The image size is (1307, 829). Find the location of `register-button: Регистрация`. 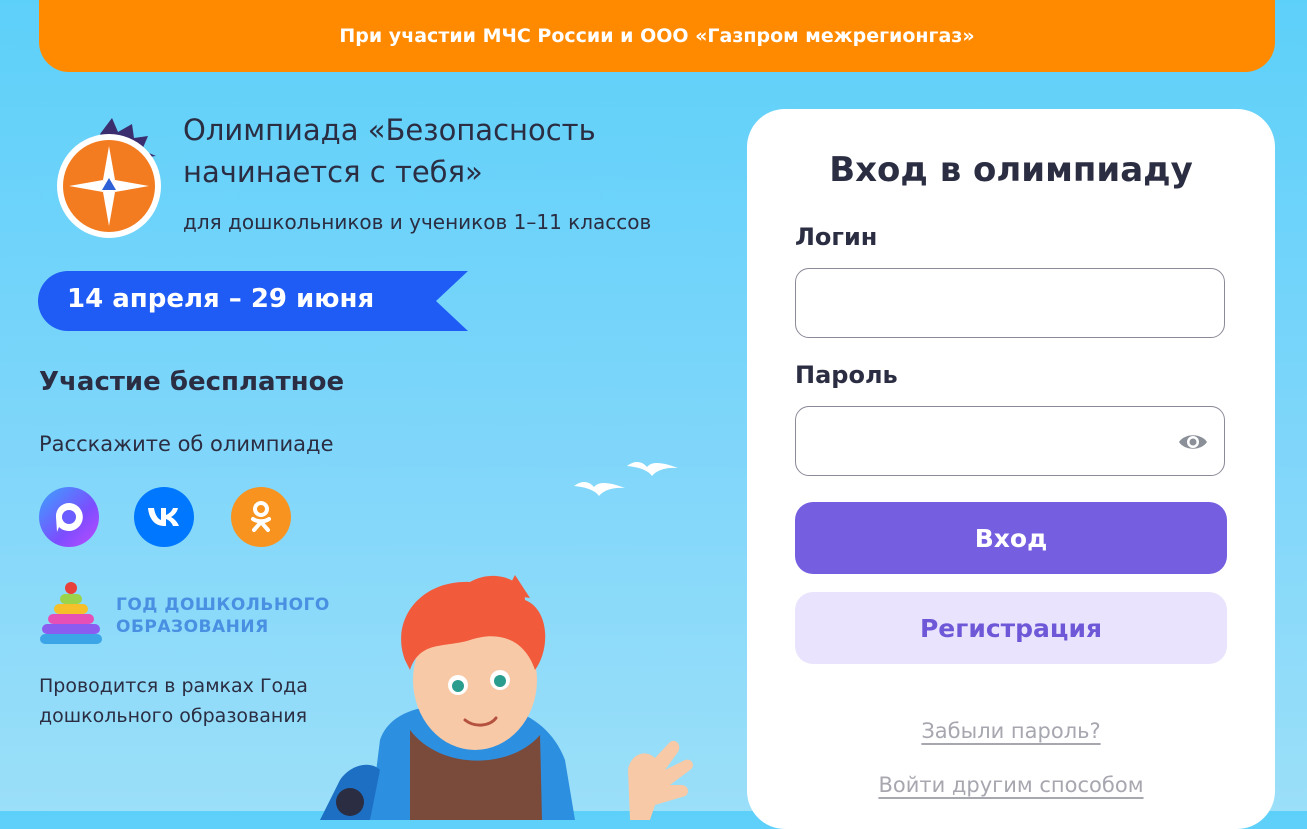

register-button: Регистрация is located at coordinates (1011, 628).